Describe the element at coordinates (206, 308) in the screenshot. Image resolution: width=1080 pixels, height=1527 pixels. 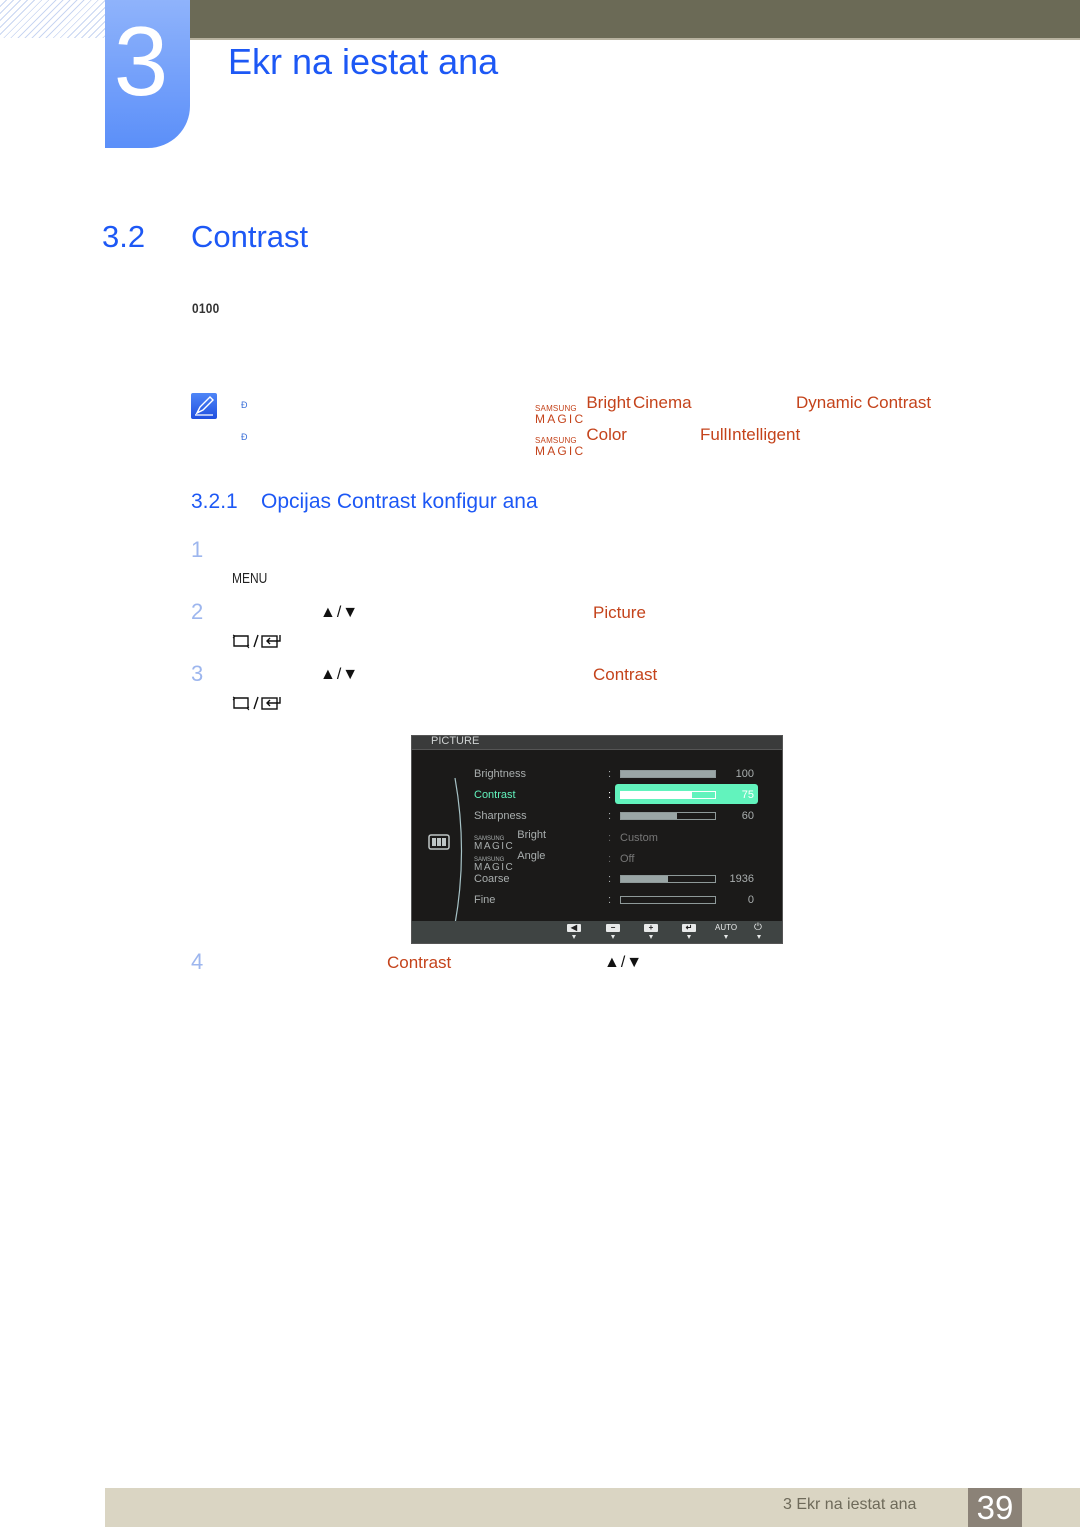
I see `model-code: 0100` at that location.